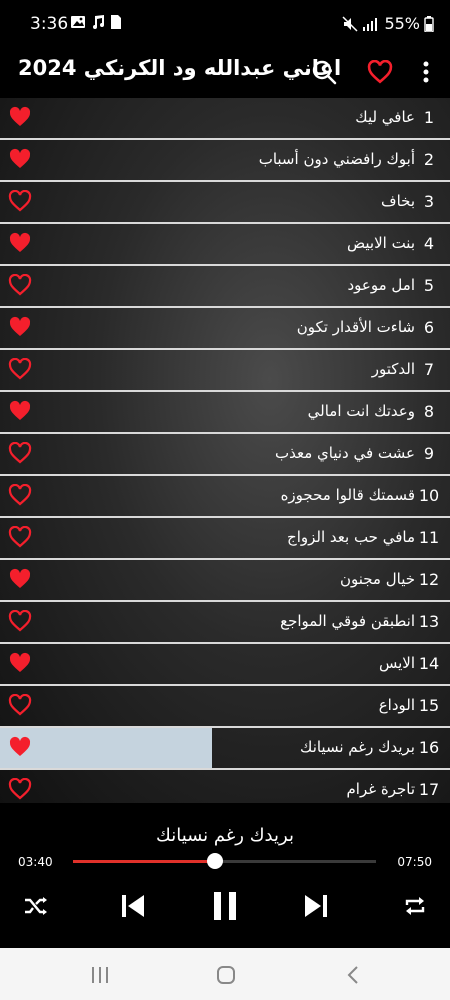  What do you see at coordinates (225, 875) in the screenshot?
I see `player-bar: بريدك رغم نسيانك 03:40 07:50` at bounding box center [225, 875].